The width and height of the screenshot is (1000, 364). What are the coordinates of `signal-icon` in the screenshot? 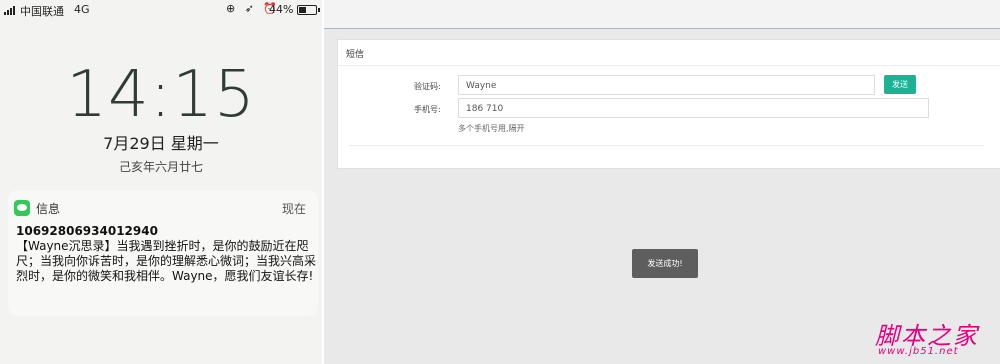 It's located at (11, 10).